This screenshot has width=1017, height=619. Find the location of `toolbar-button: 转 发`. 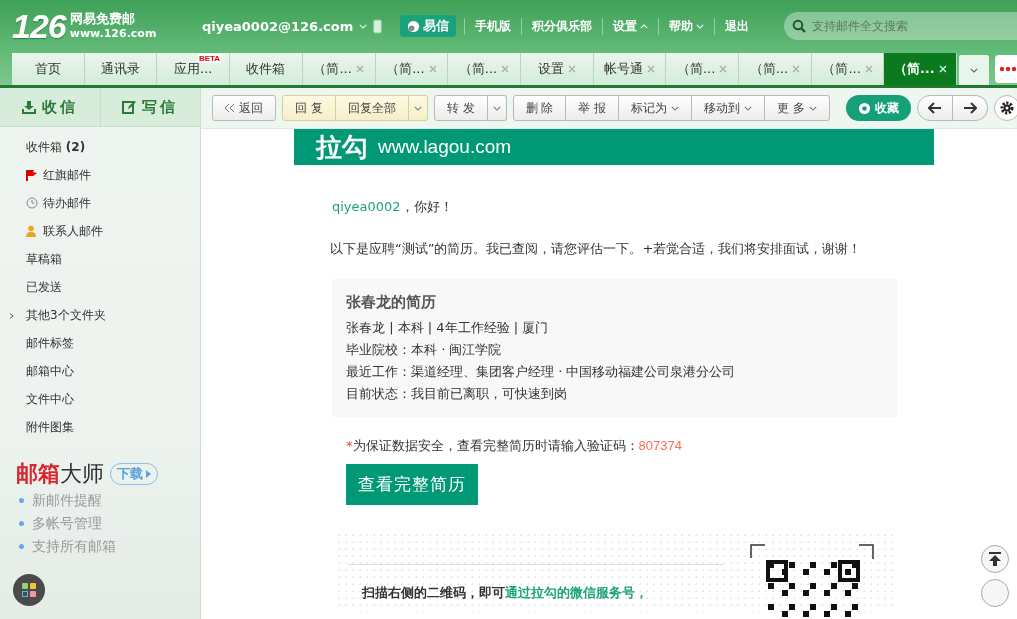

toolbar-button: 转 发 is located at coordinates (460, 108).